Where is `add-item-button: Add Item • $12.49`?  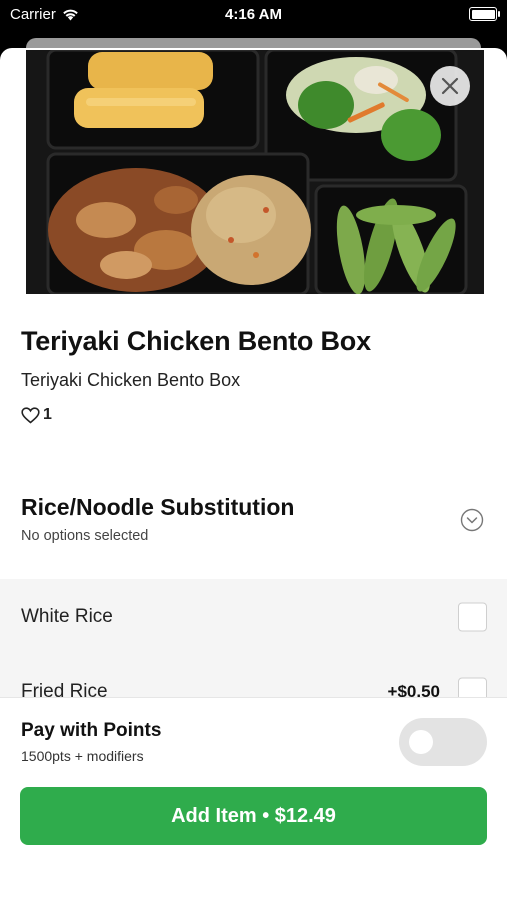 add-item-button: Add Item • $12.49 is located at coordinates (253, 816).